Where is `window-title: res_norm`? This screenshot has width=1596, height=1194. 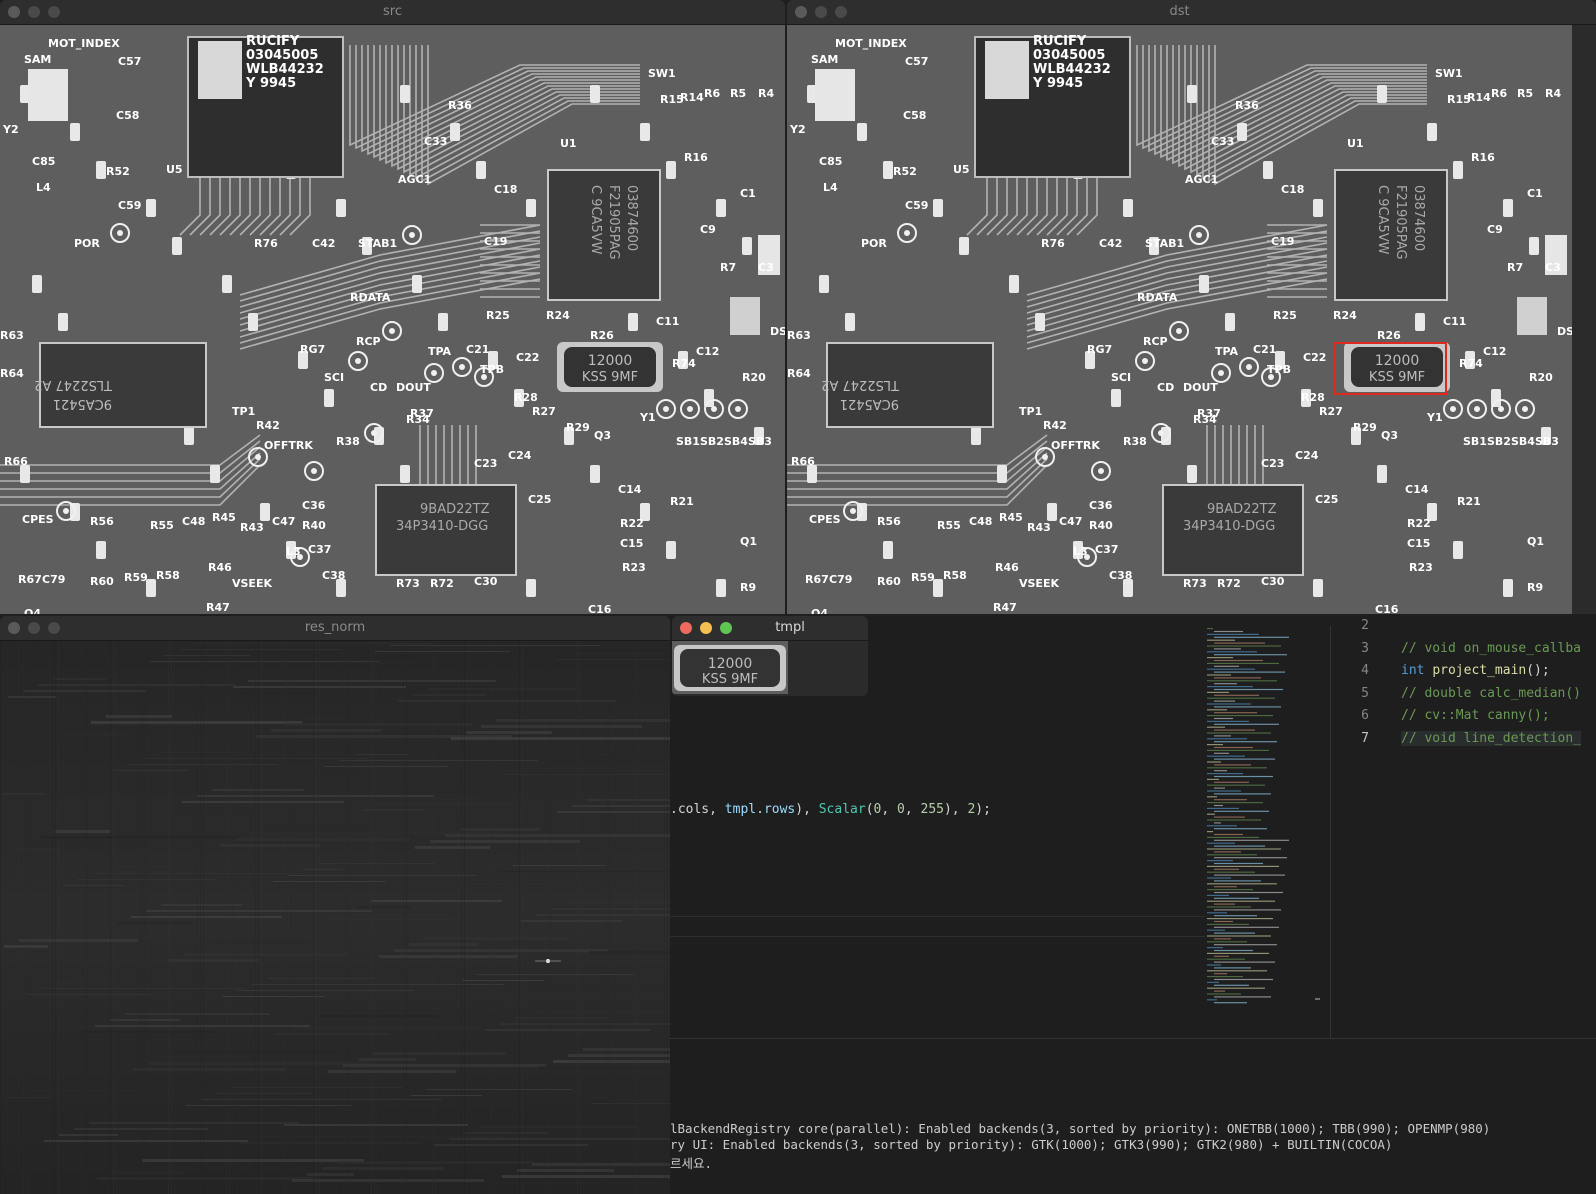 window-title: res_norm is located at coordinates (335, 627).